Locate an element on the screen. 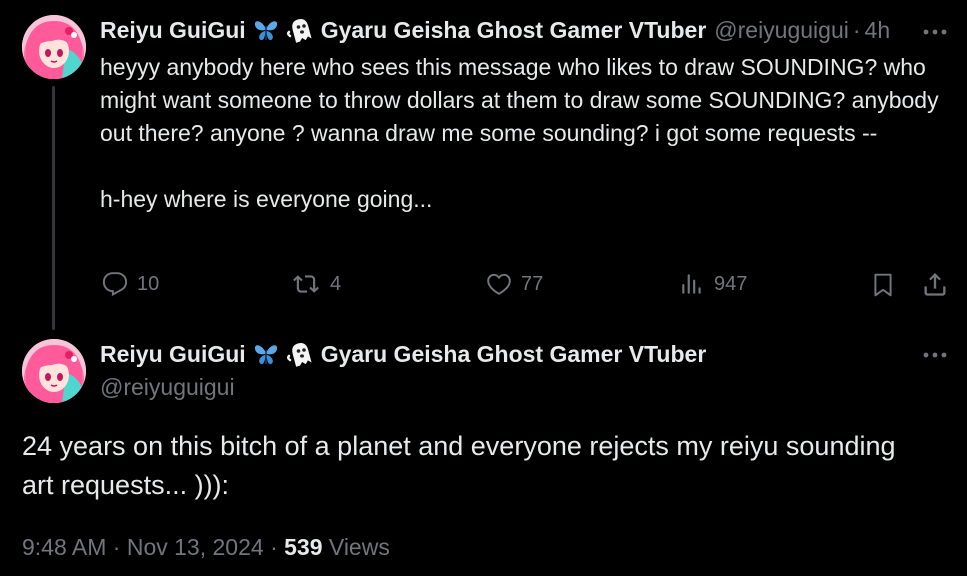 This screenshot has height=576, width=967. reply-count: 10 is located at coordinates (148, 283).